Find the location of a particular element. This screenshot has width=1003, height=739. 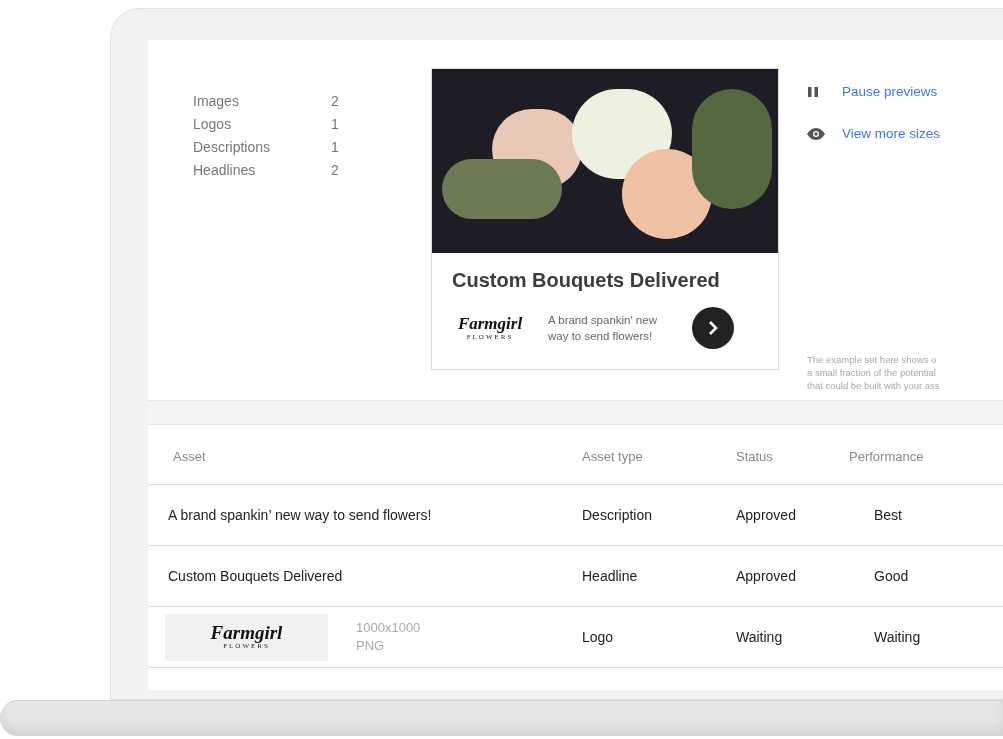

table-cell: Best is located at coordinates (888, 514).